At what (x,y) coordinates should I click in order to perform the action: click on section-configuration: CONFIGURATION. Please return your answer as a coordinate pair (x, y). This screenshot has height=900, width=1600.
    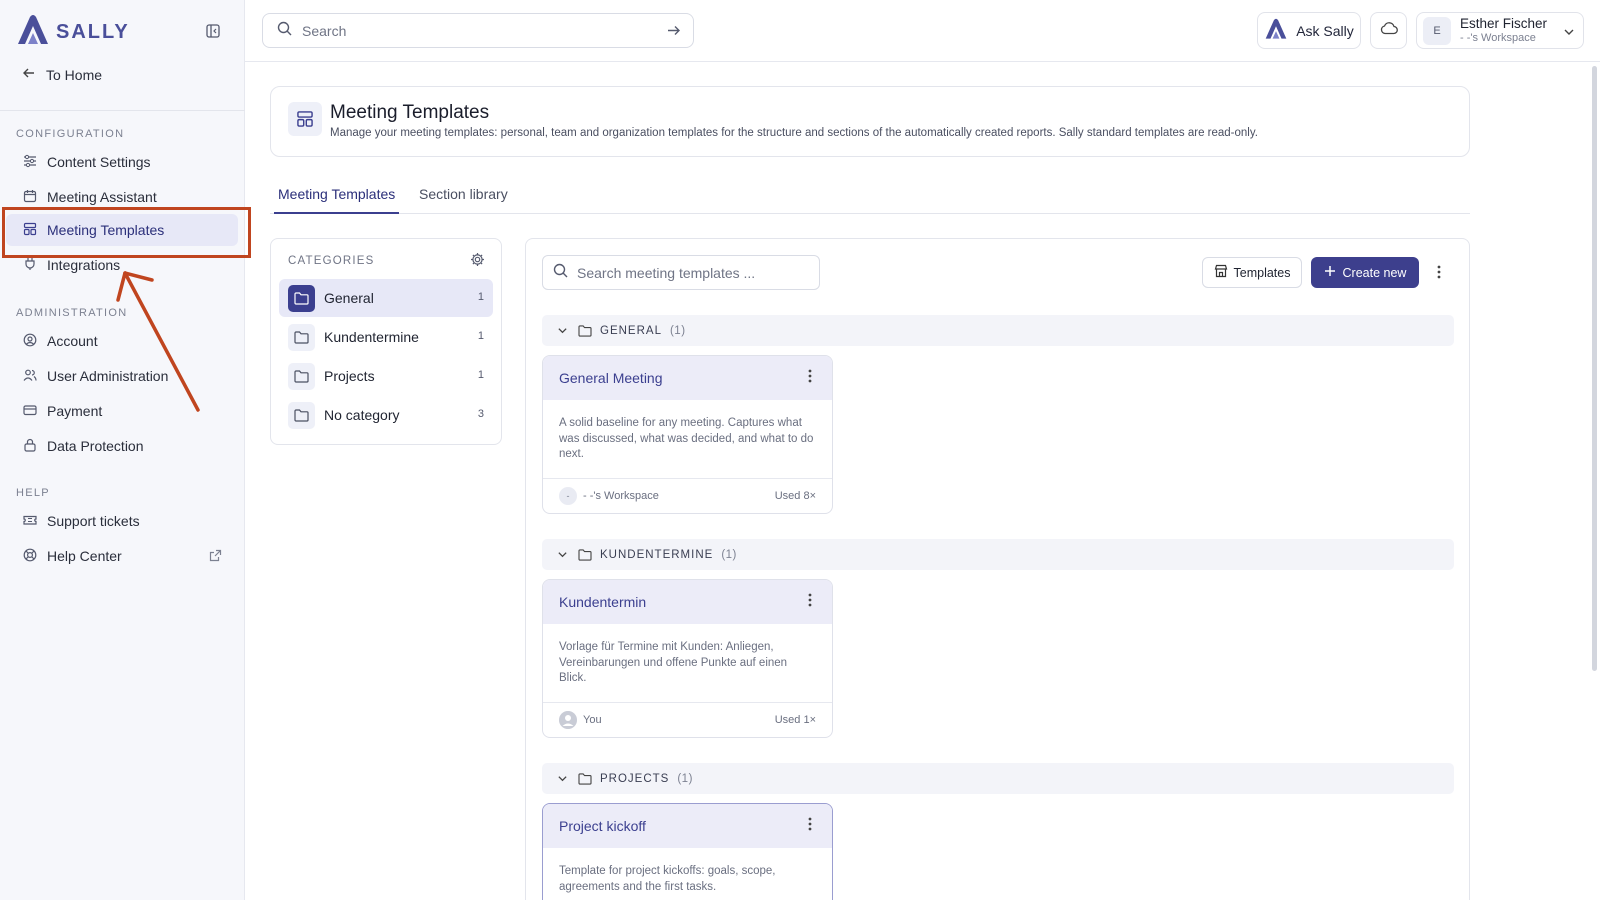
    Looking at the image, I should click on (70, 134).